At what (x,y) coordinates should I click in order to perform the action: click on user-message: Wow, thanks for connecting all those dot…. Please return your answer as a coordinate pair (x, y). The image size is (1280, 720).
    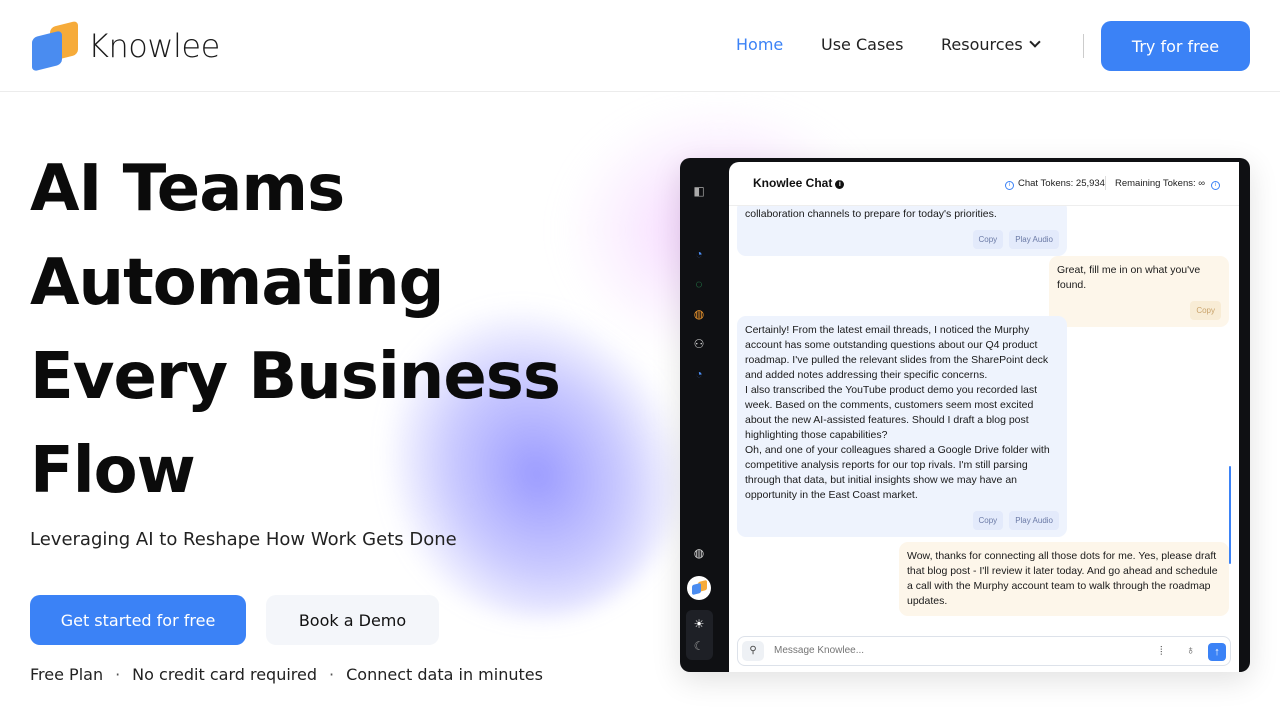
    Looking at the image, I should click on (1064, 579).